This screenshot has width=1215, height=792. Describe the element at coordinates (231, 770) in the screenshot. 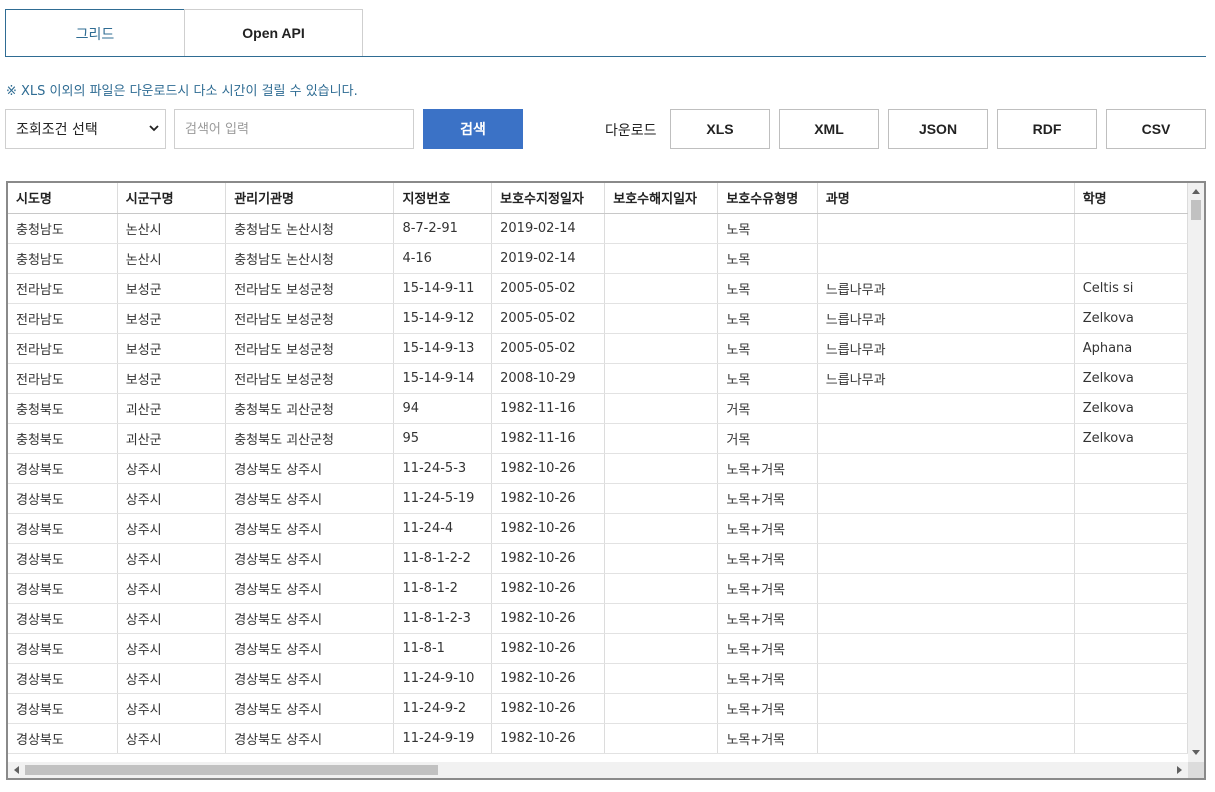

I see `horizontal-scroll-thumb` at that location.